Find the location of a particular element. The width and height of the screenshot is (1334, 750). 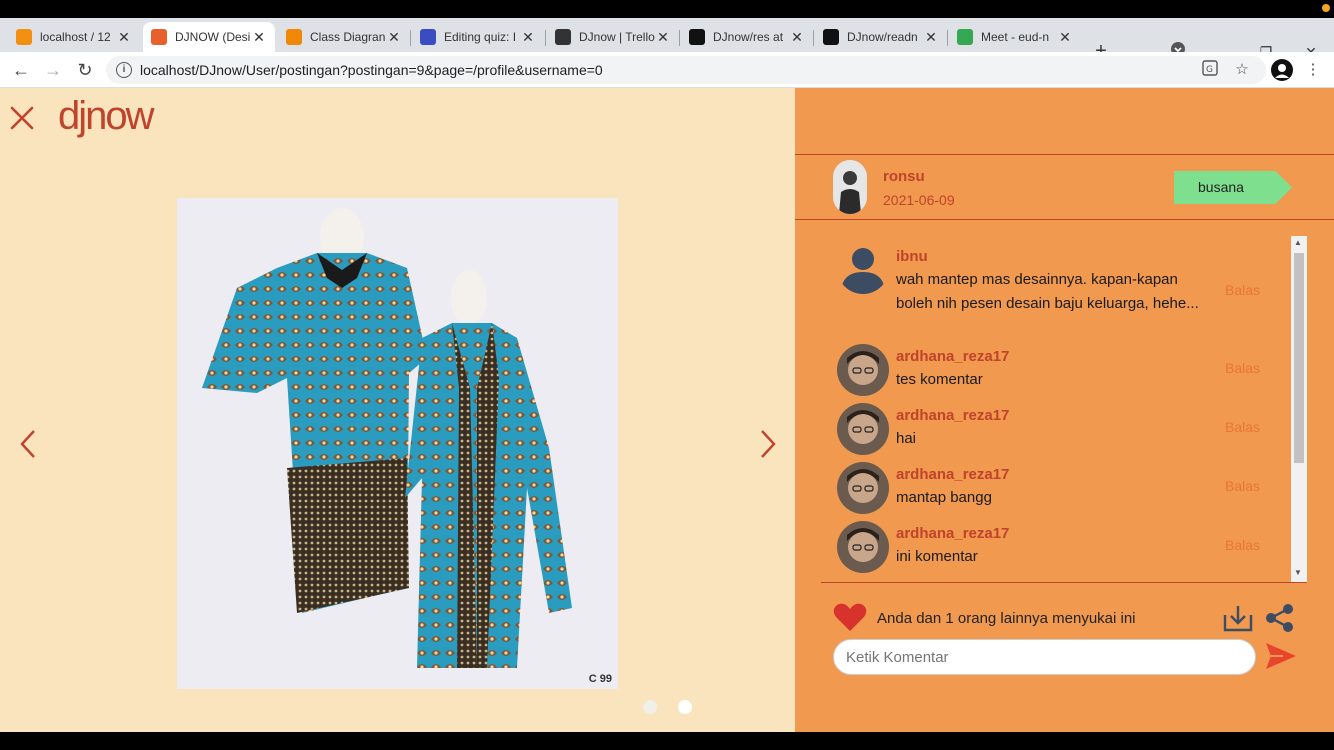

share-icon is located at coordinates (1280, 620).